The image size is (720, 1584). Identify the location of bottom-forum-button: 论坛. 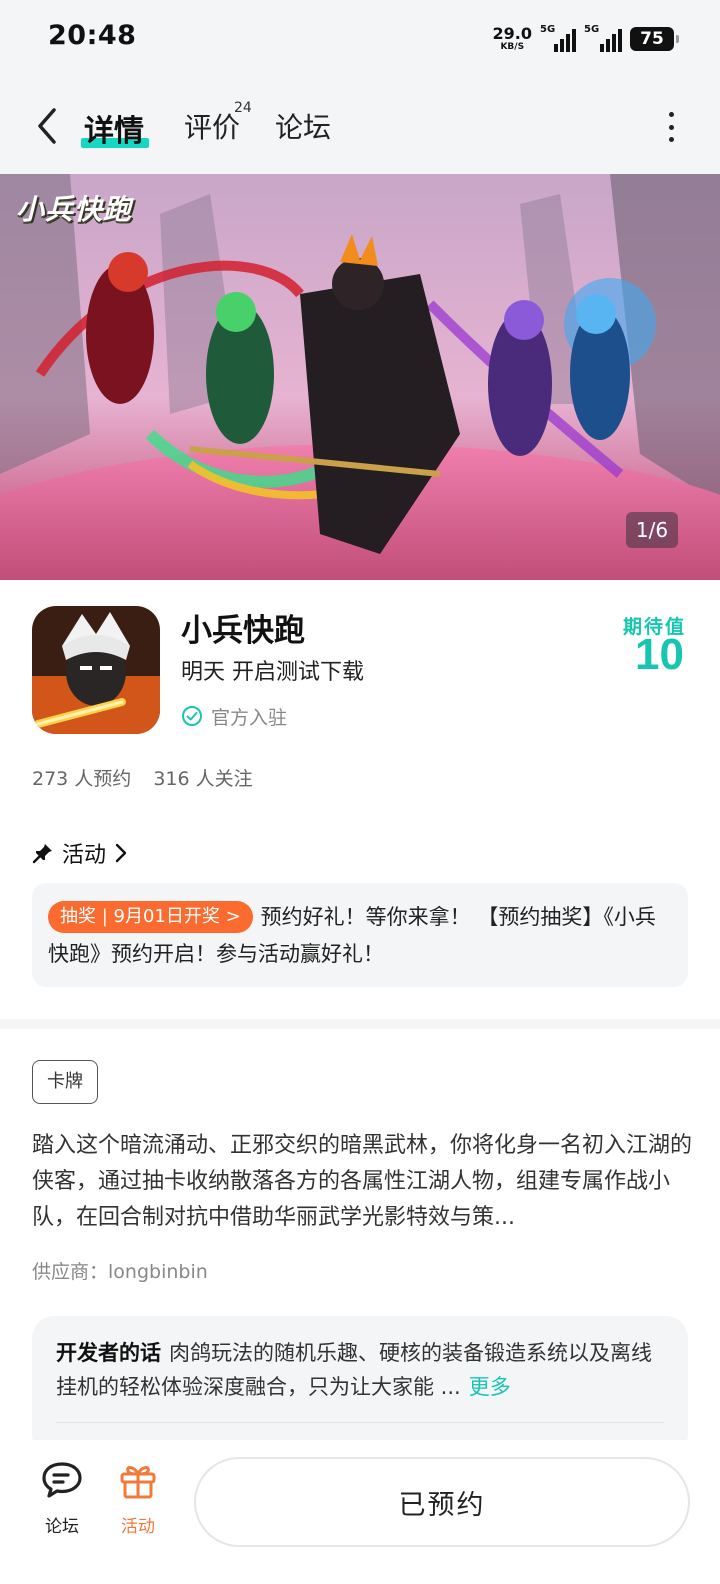
(62, 1498).